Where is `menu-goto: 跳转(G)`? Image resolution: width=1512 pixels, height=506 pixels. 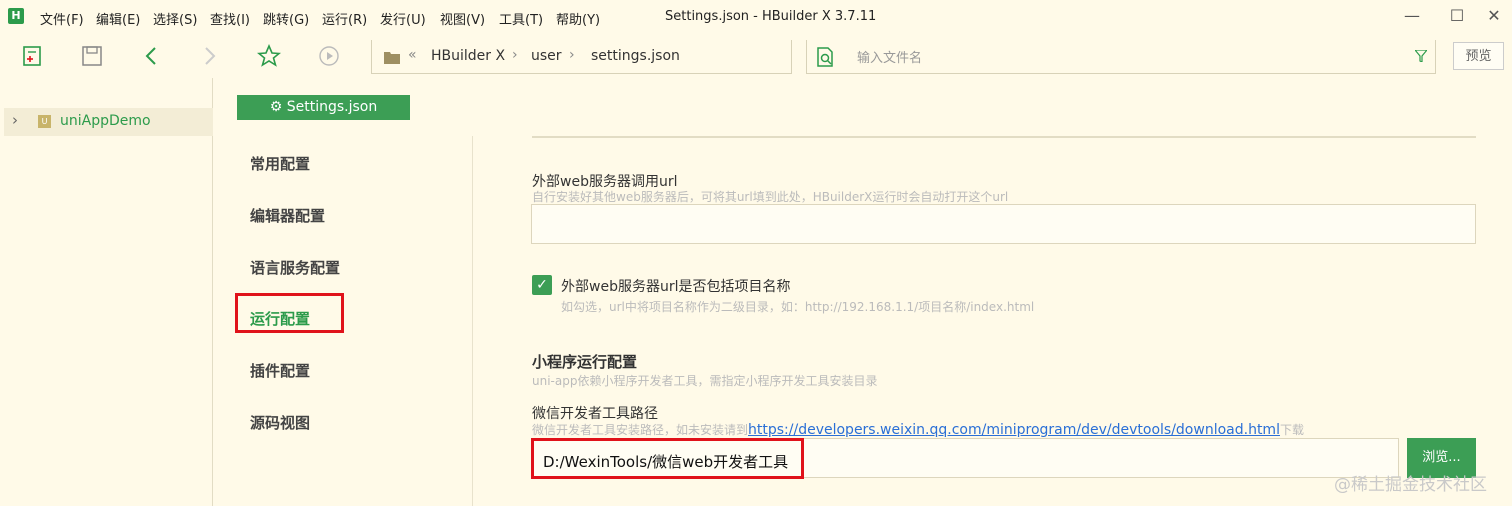 menu-goto: 跳转(G) is located at coordinates (286, 18).